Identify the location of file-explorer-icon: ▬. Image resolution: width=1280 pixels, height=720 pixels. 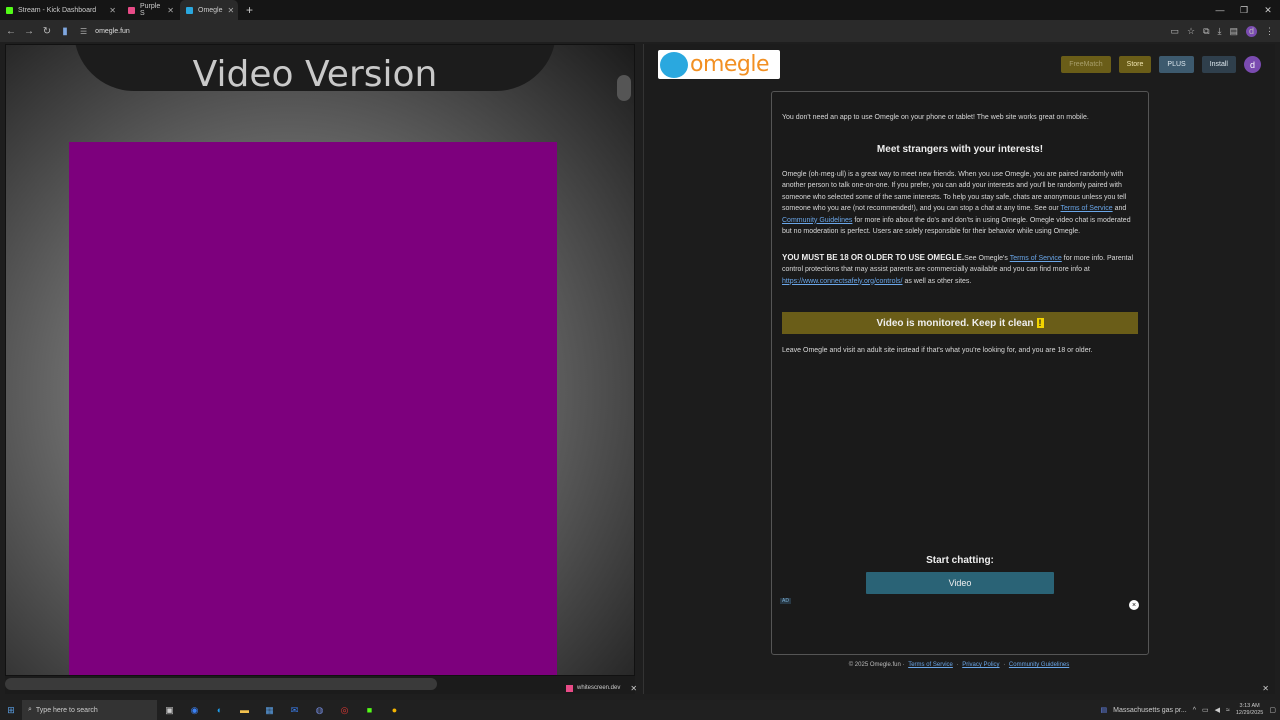
(244, 710).